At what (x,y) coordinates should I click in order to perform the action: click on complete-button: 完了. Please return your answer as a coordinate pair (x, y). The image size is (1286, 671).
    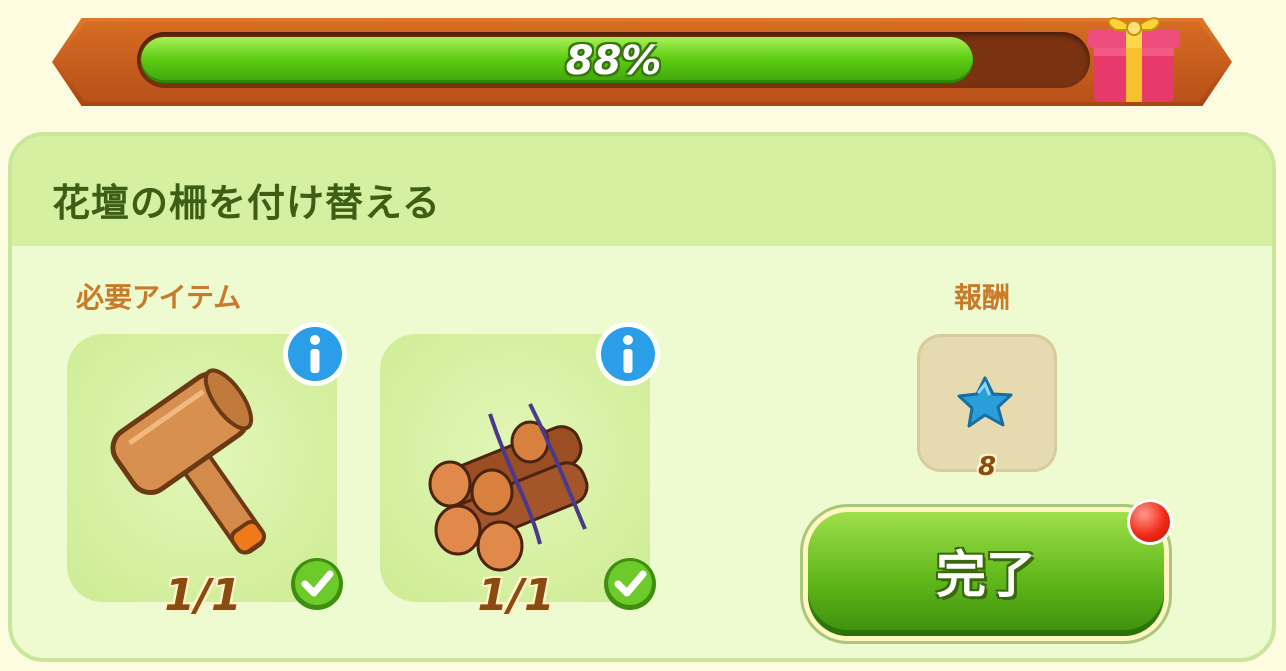
    Looking at the image, I should click on (986, 574).